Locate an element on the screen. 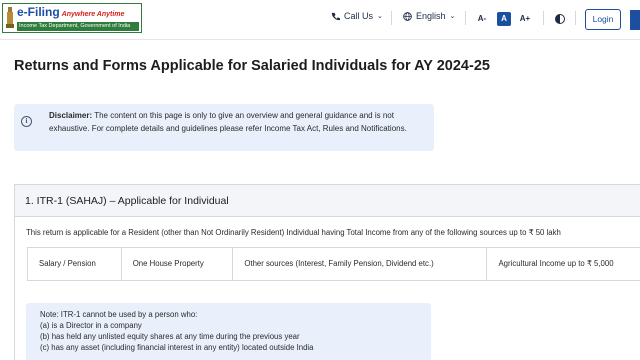 This screenshot has width=640, height=360. register-button is located at coordinates (635, 20).